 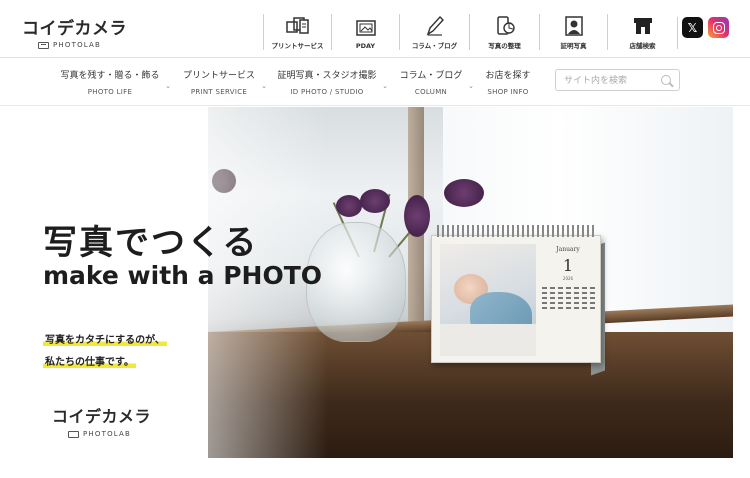 I want to click on baby-photo, so click(x=488, y=300).